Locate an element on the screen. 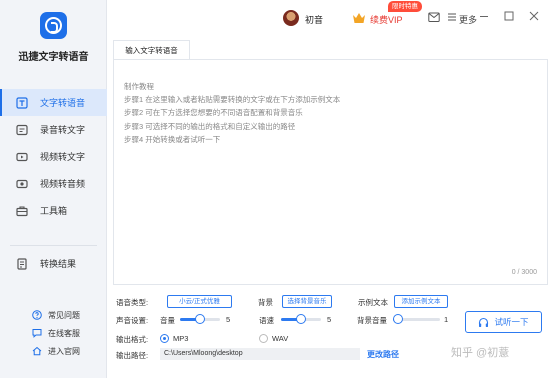  text-to-speech-icon is located at coordinates (22, 102).